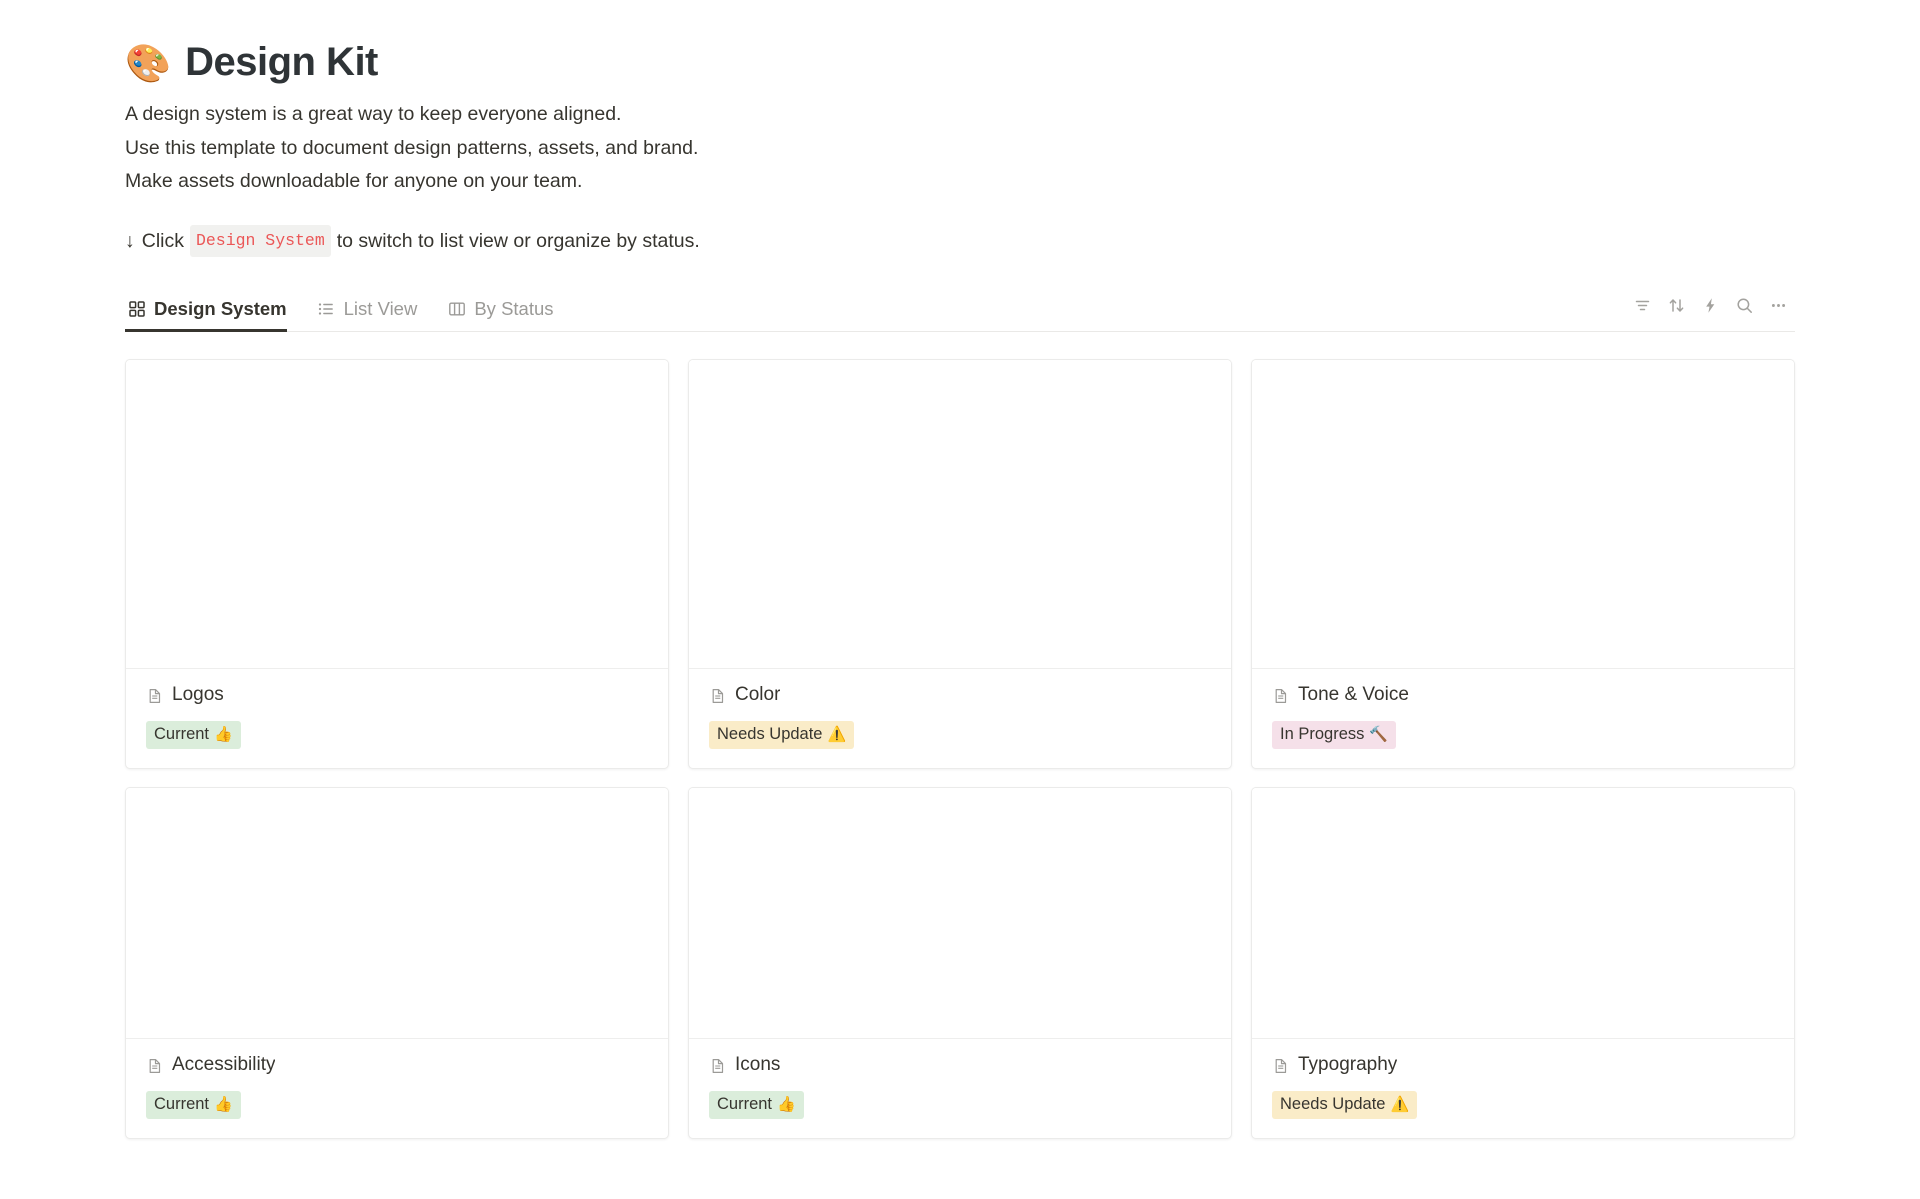 Image resolution: width=1920 pixels, height=1199 pixels. Describe the element at coordinates (514, 308) in the screenshot. I see `tab-by-status-label: By Status` at that location.